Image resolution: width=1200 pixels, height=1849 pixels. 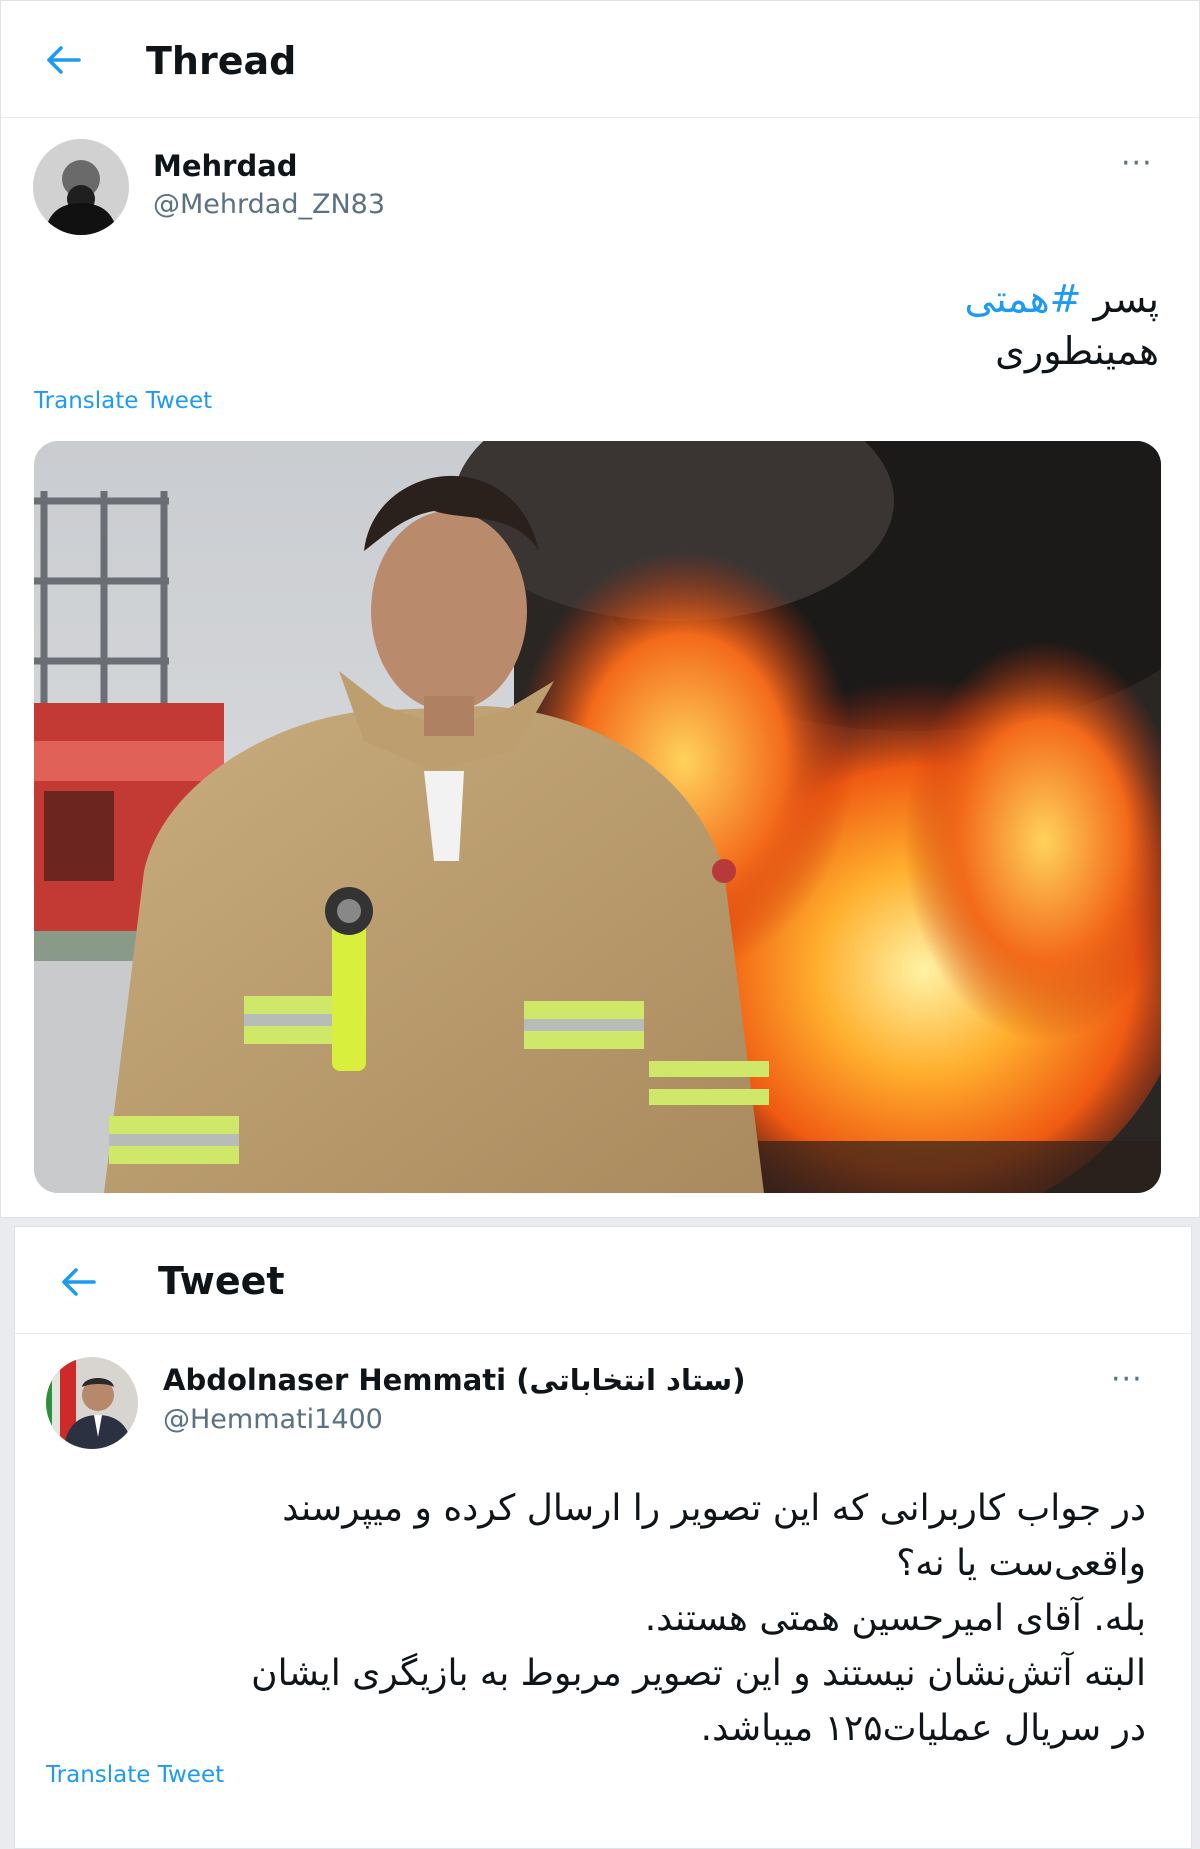 What do you see at coordinates (221, 61) in the screenshot?
I see `page-title: Thread` at bounding box center [221, 61].